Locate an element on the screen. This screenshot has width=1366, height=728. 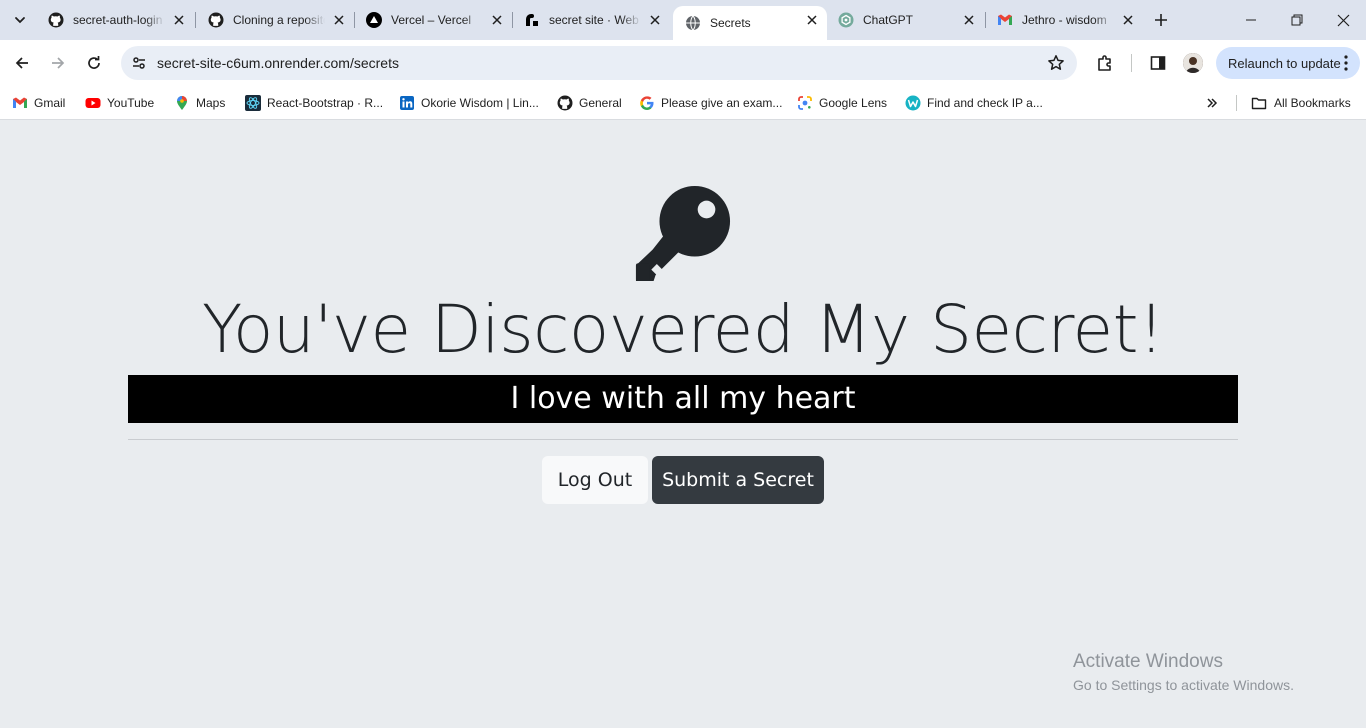
tab-title: secret-auth-login is located at coordinates (118, 20).